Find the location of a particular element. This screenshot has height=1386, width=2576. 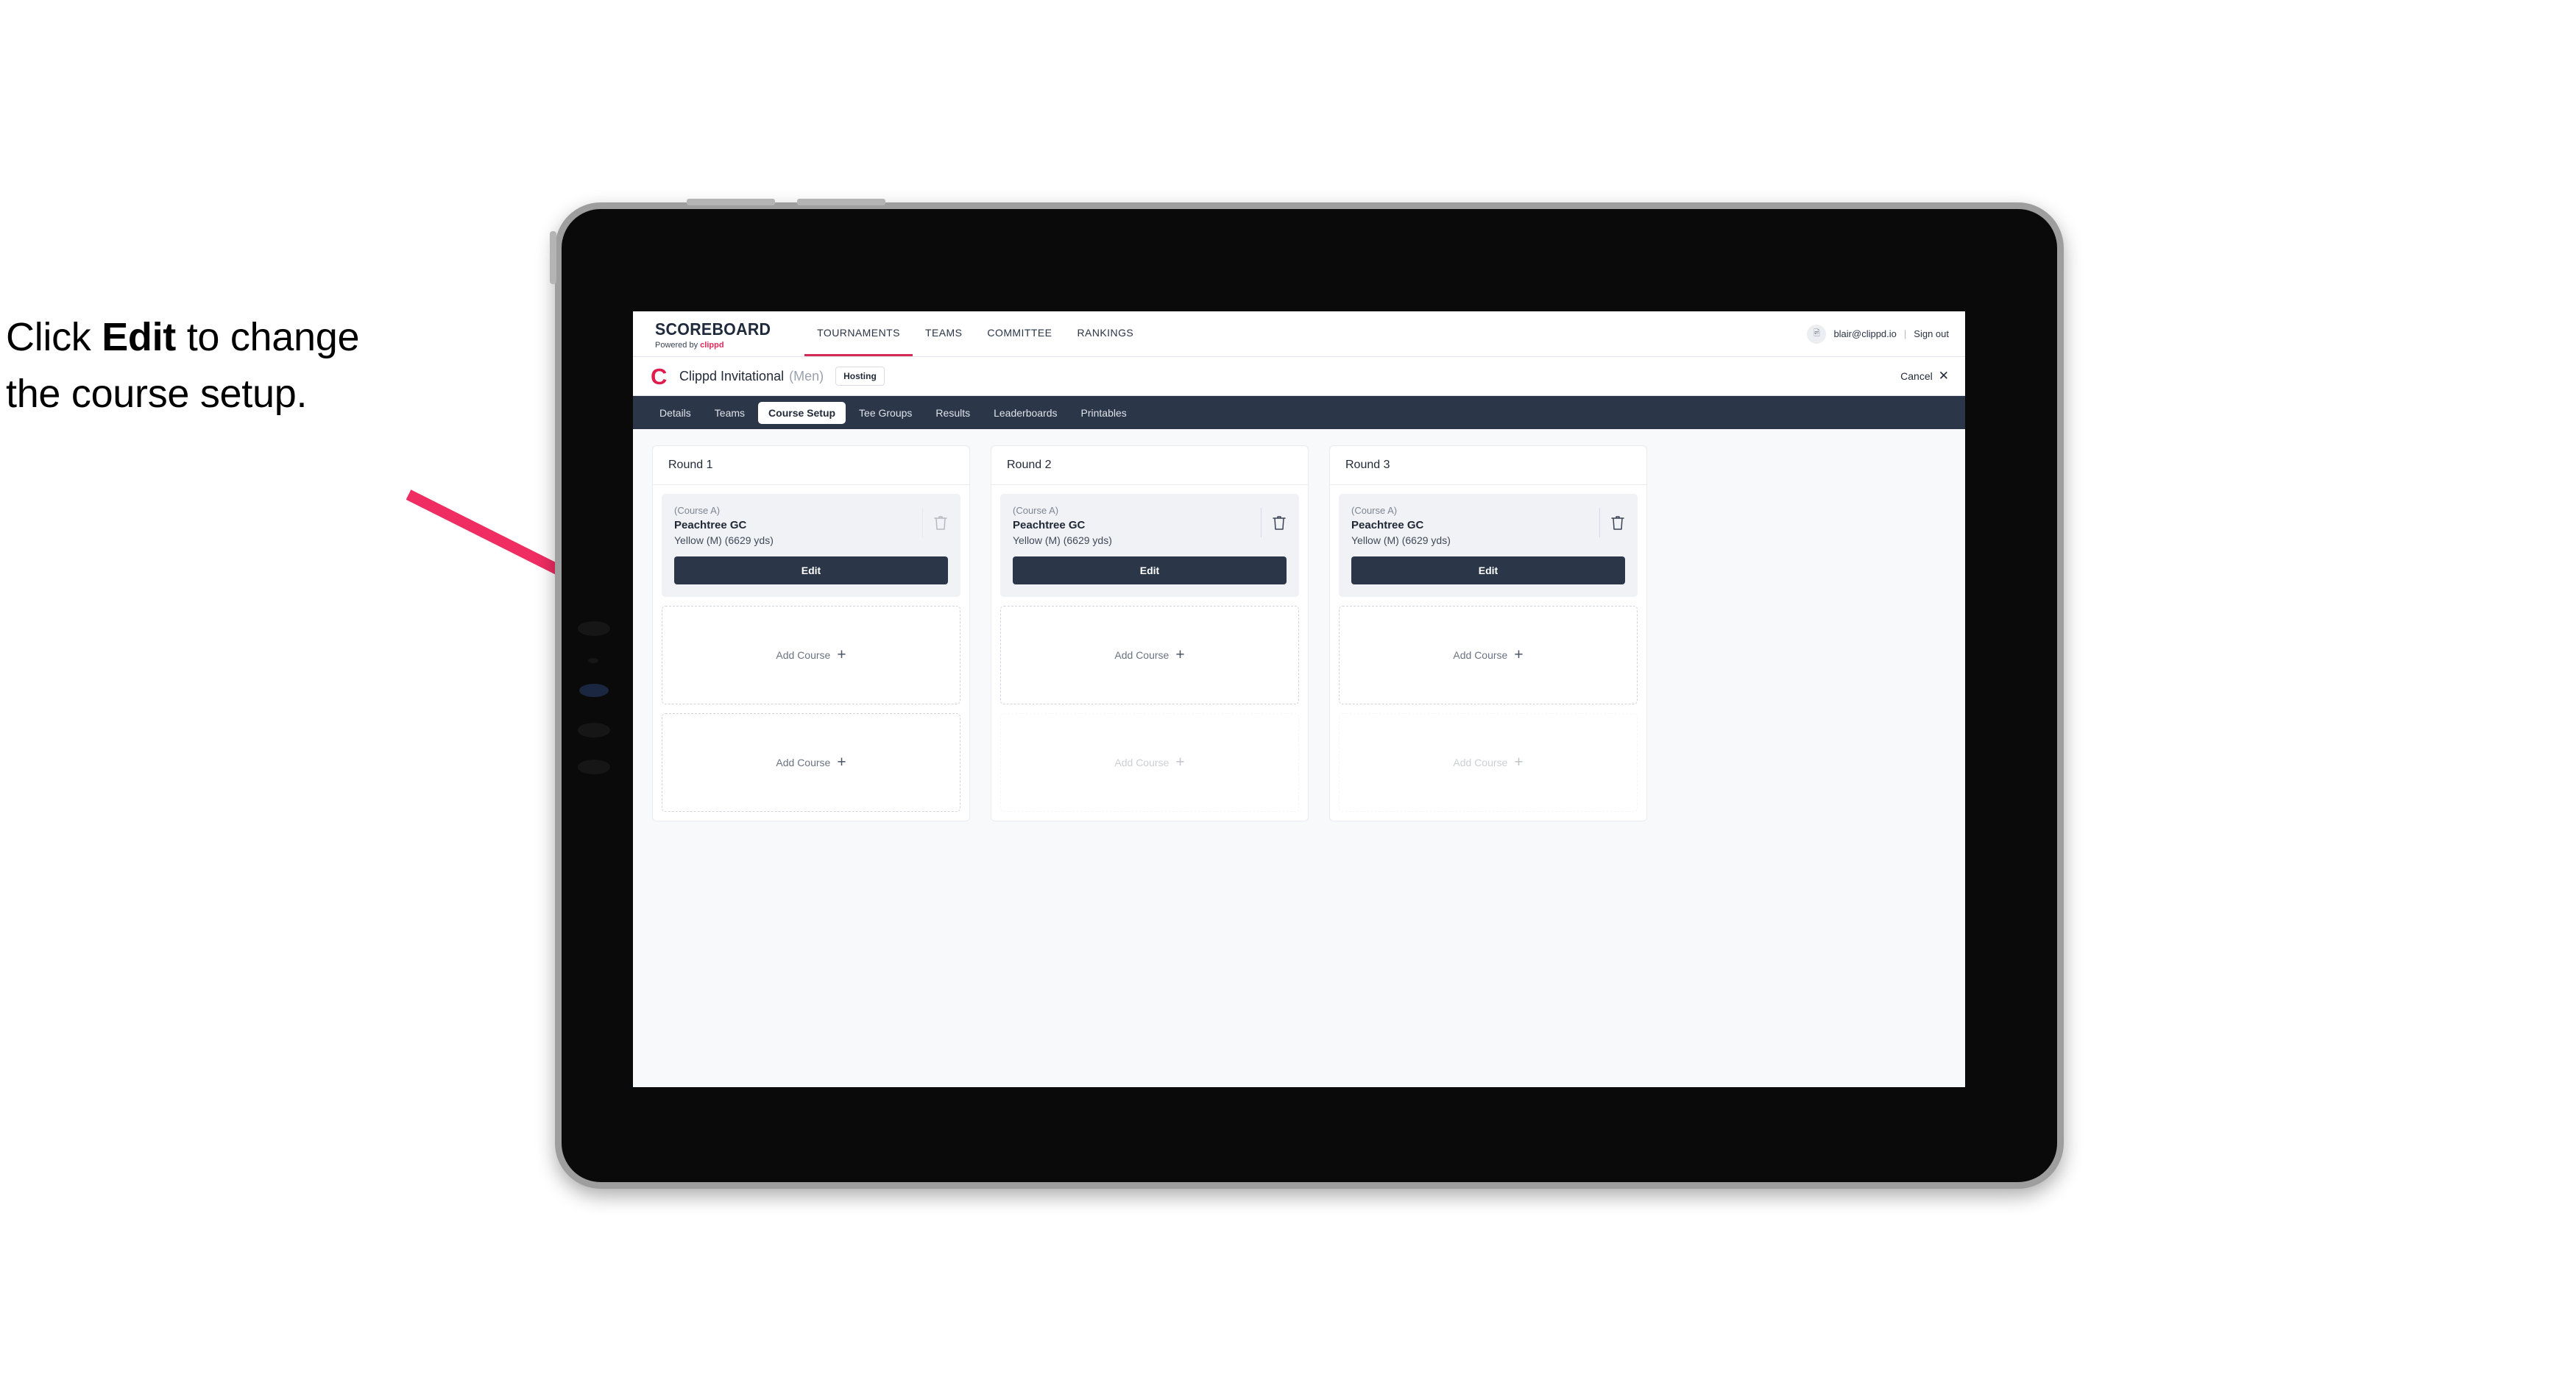

round-title: Round 3 is located at coordinates (1488, 466).